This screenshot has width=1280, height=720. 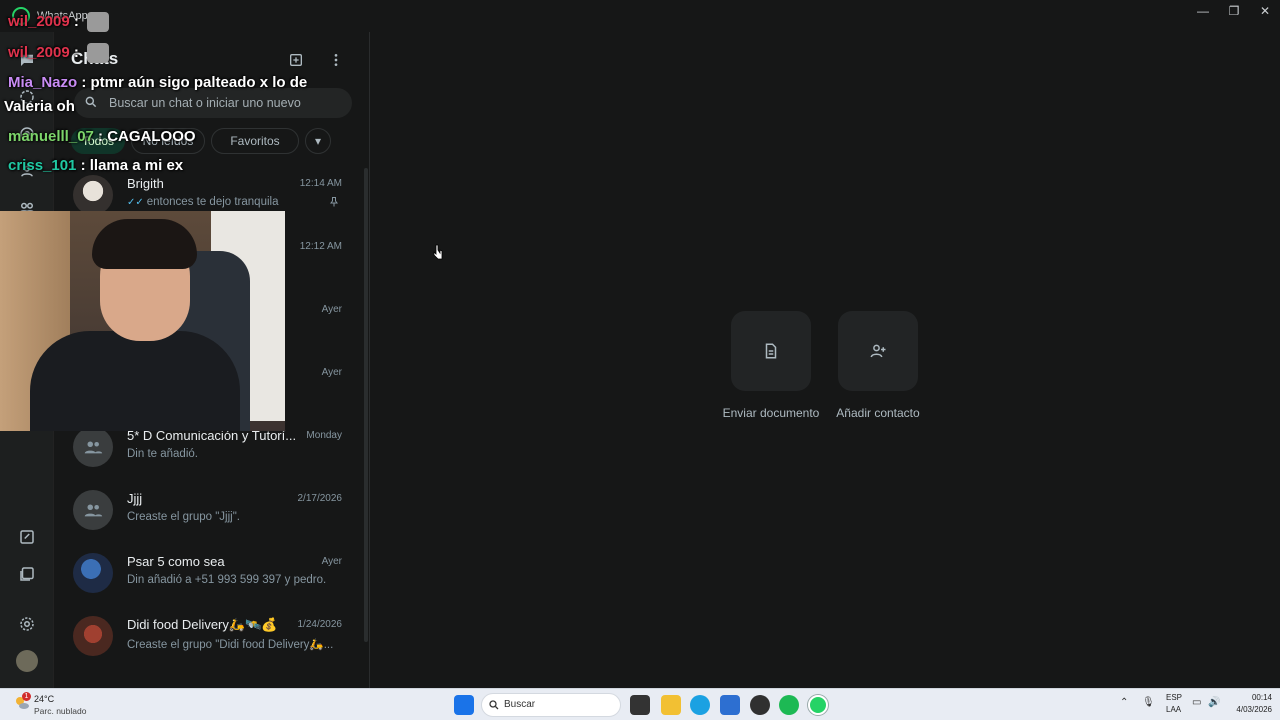 I want to click on filter-all: Todos, so click(x=98, y=141).